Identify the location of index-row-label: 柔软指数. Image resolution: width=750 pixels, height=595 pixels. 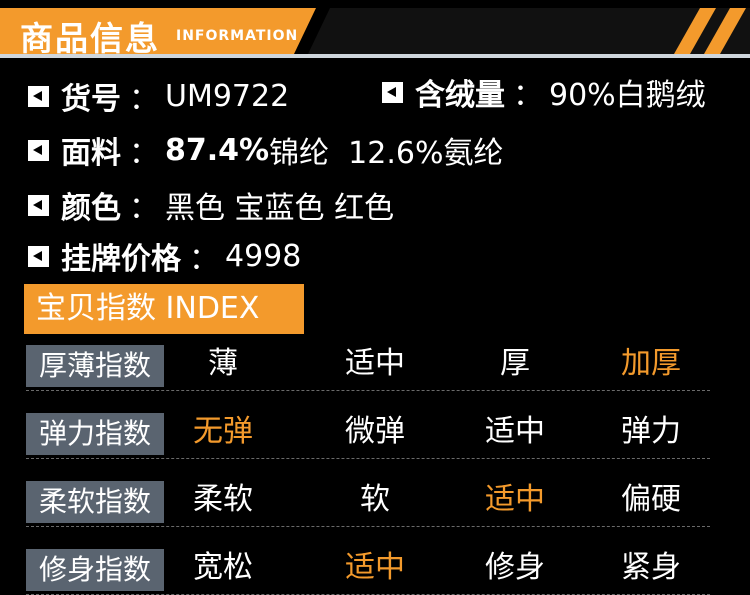
(95, 502).